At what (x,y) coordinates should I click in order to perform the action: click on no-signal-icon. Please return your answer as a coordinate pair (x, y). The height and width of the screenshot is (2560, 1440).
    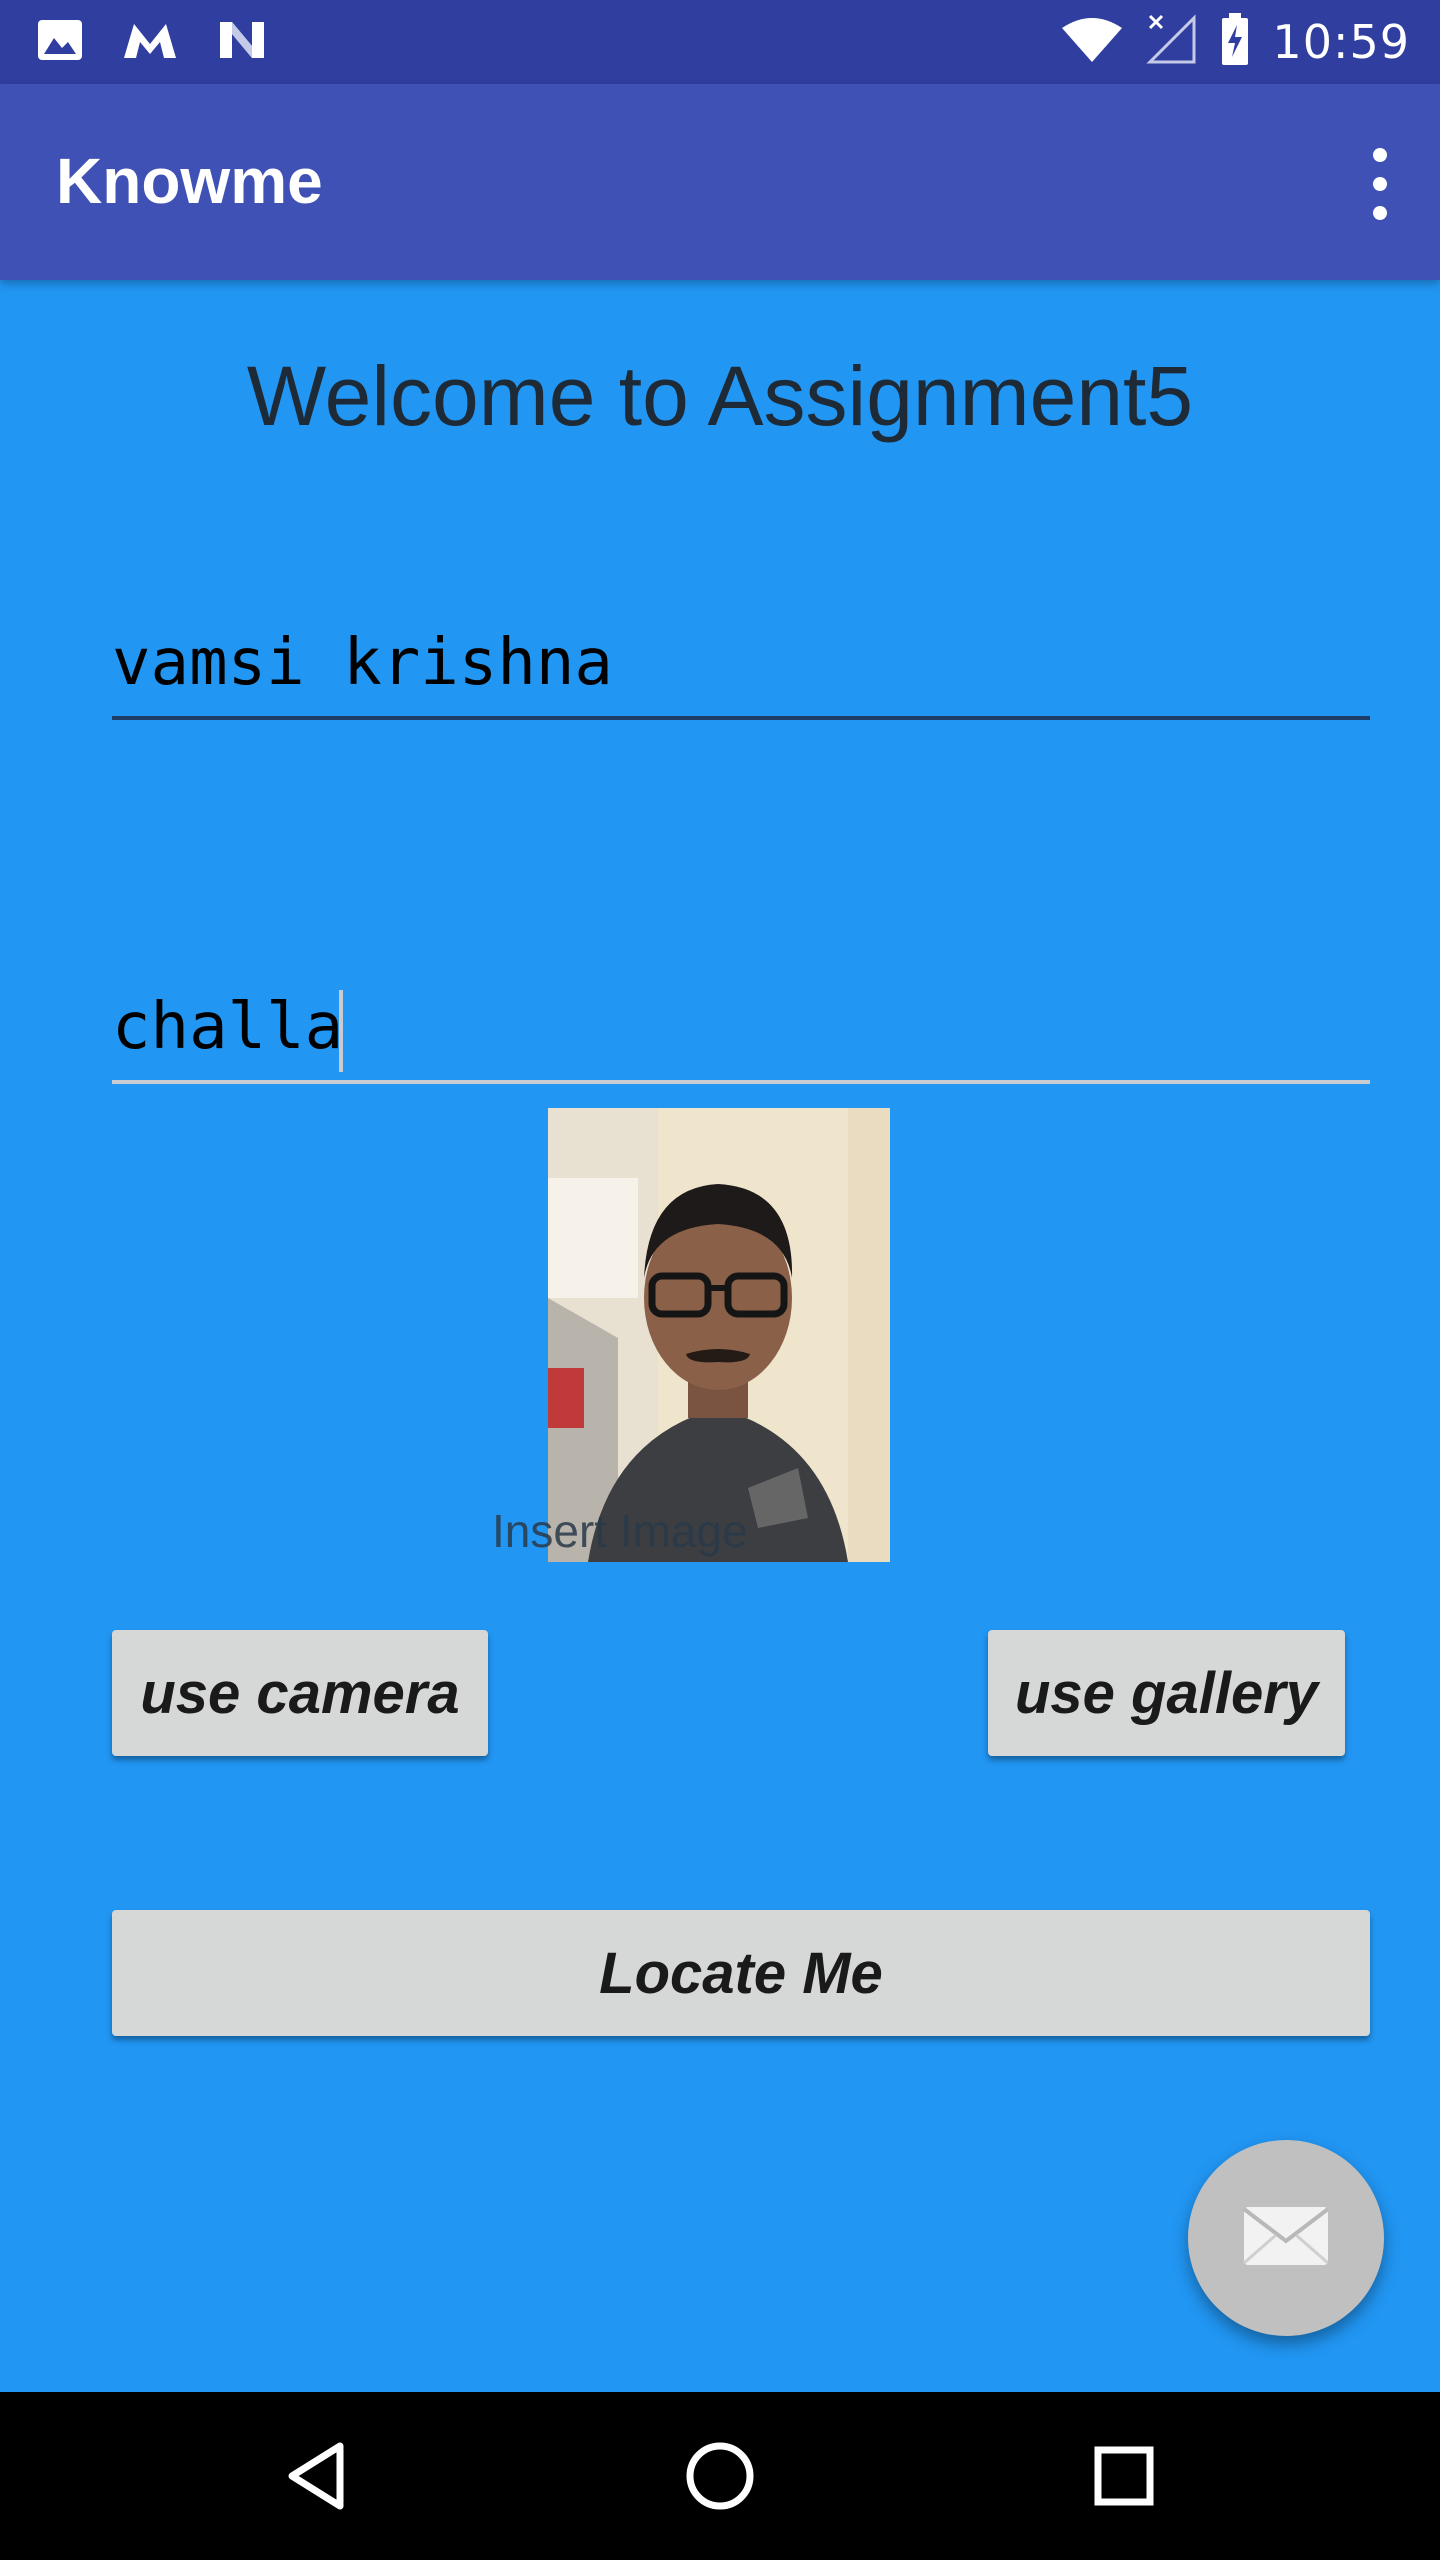
    Looking at the image, I should click on (1172, 42).